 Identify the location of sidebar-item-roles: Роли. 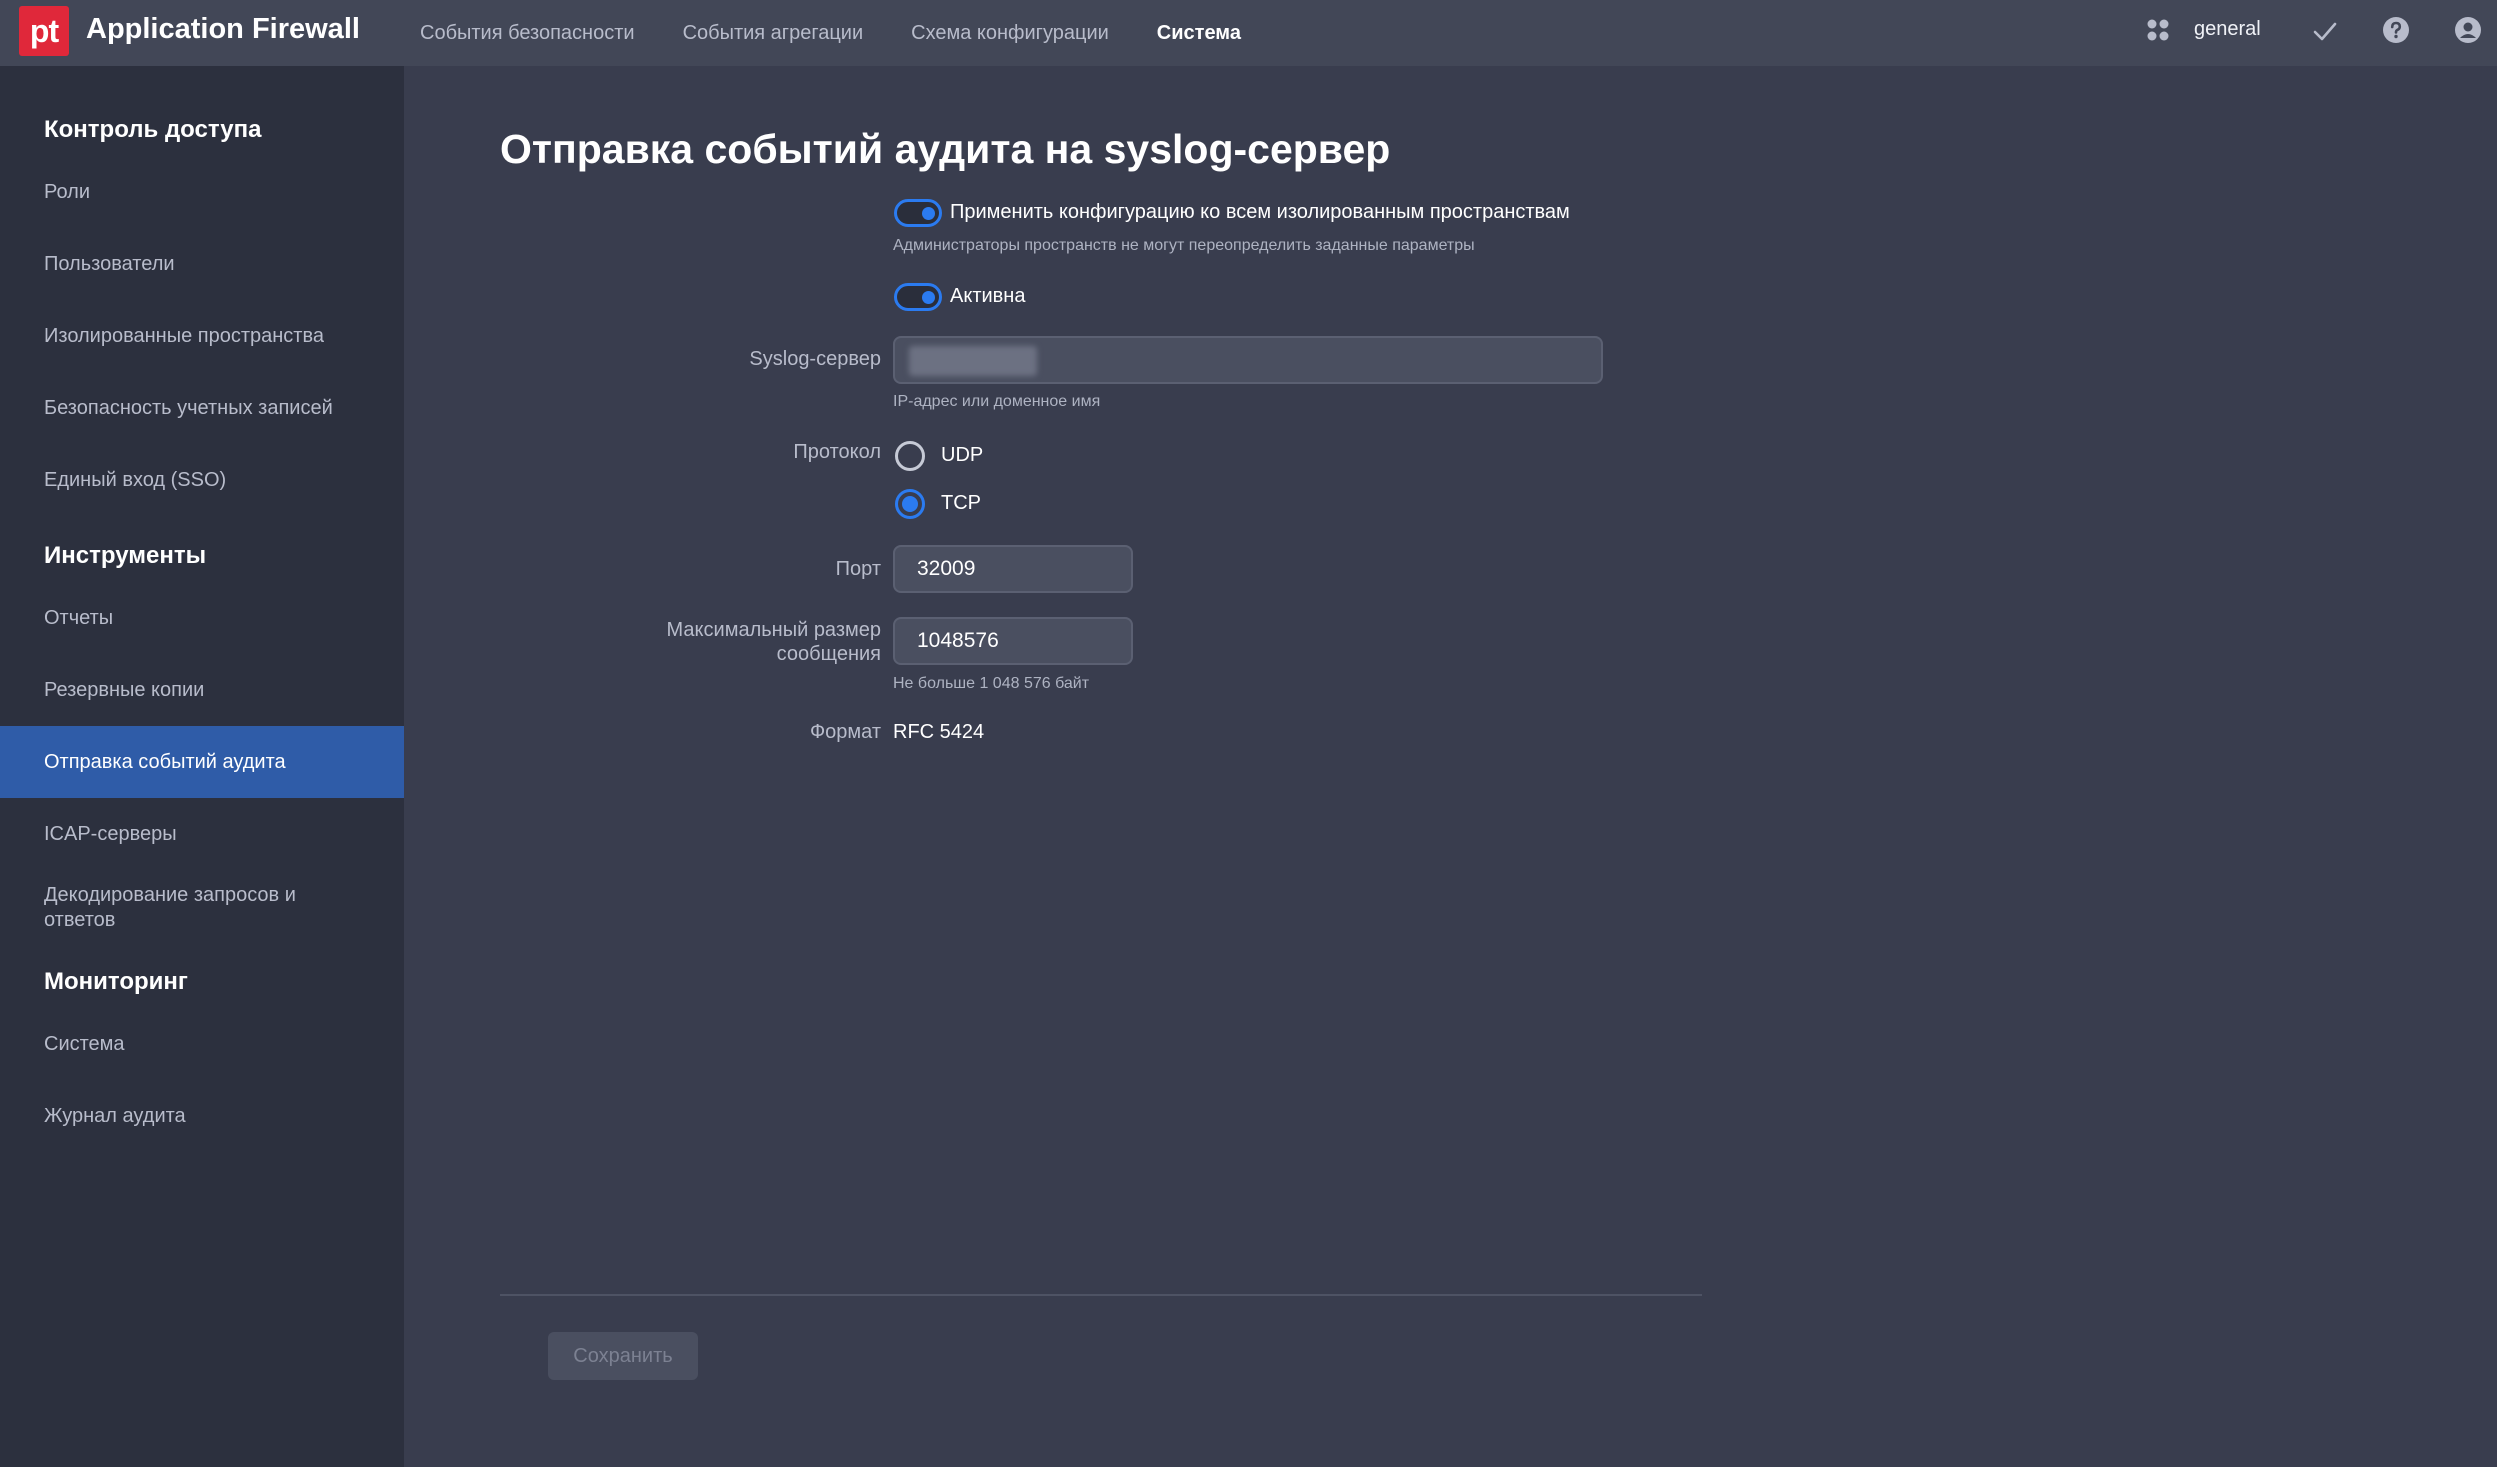
(202, 192).